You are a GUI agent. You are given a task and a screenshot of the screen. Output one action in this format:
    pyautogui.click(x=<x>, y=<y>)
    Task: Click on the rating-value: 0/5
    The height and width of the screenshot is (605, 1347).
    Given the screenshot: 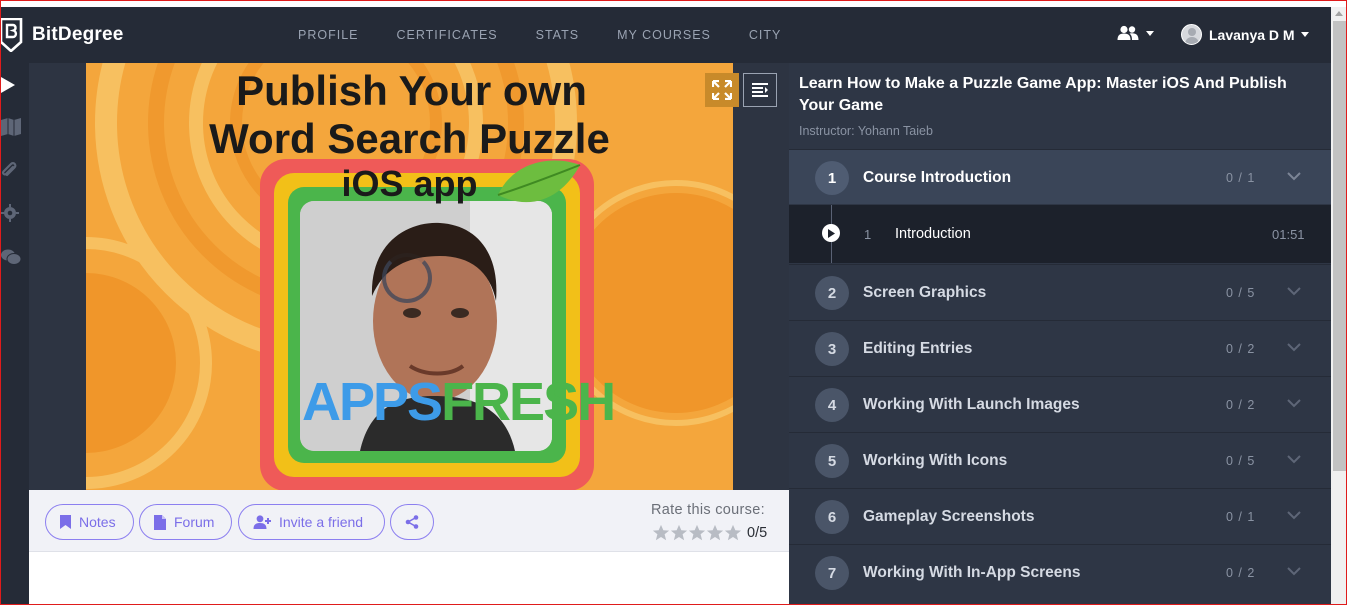 What is the action you would take?
    pyautogui.click(x=757, y=533)
    